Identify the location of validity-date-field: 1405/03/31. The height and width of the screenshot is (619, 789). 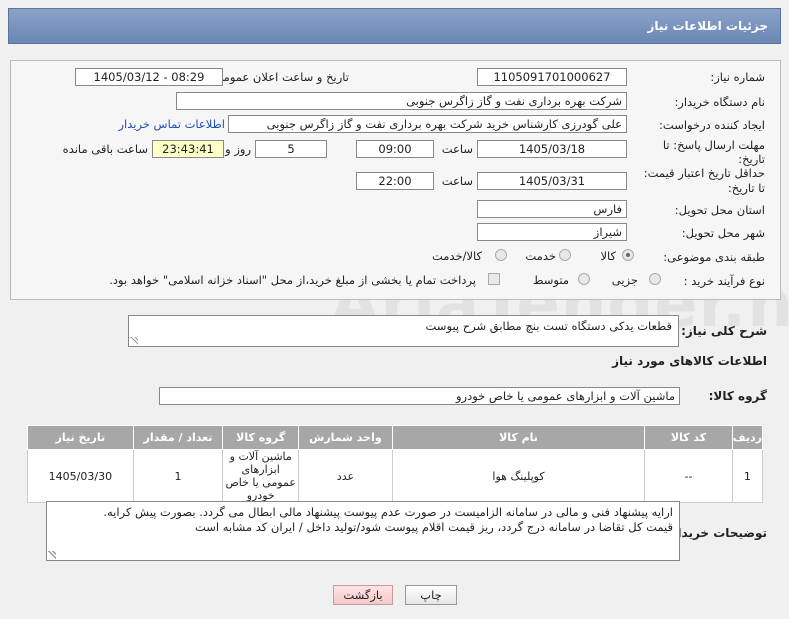
(552, 181).